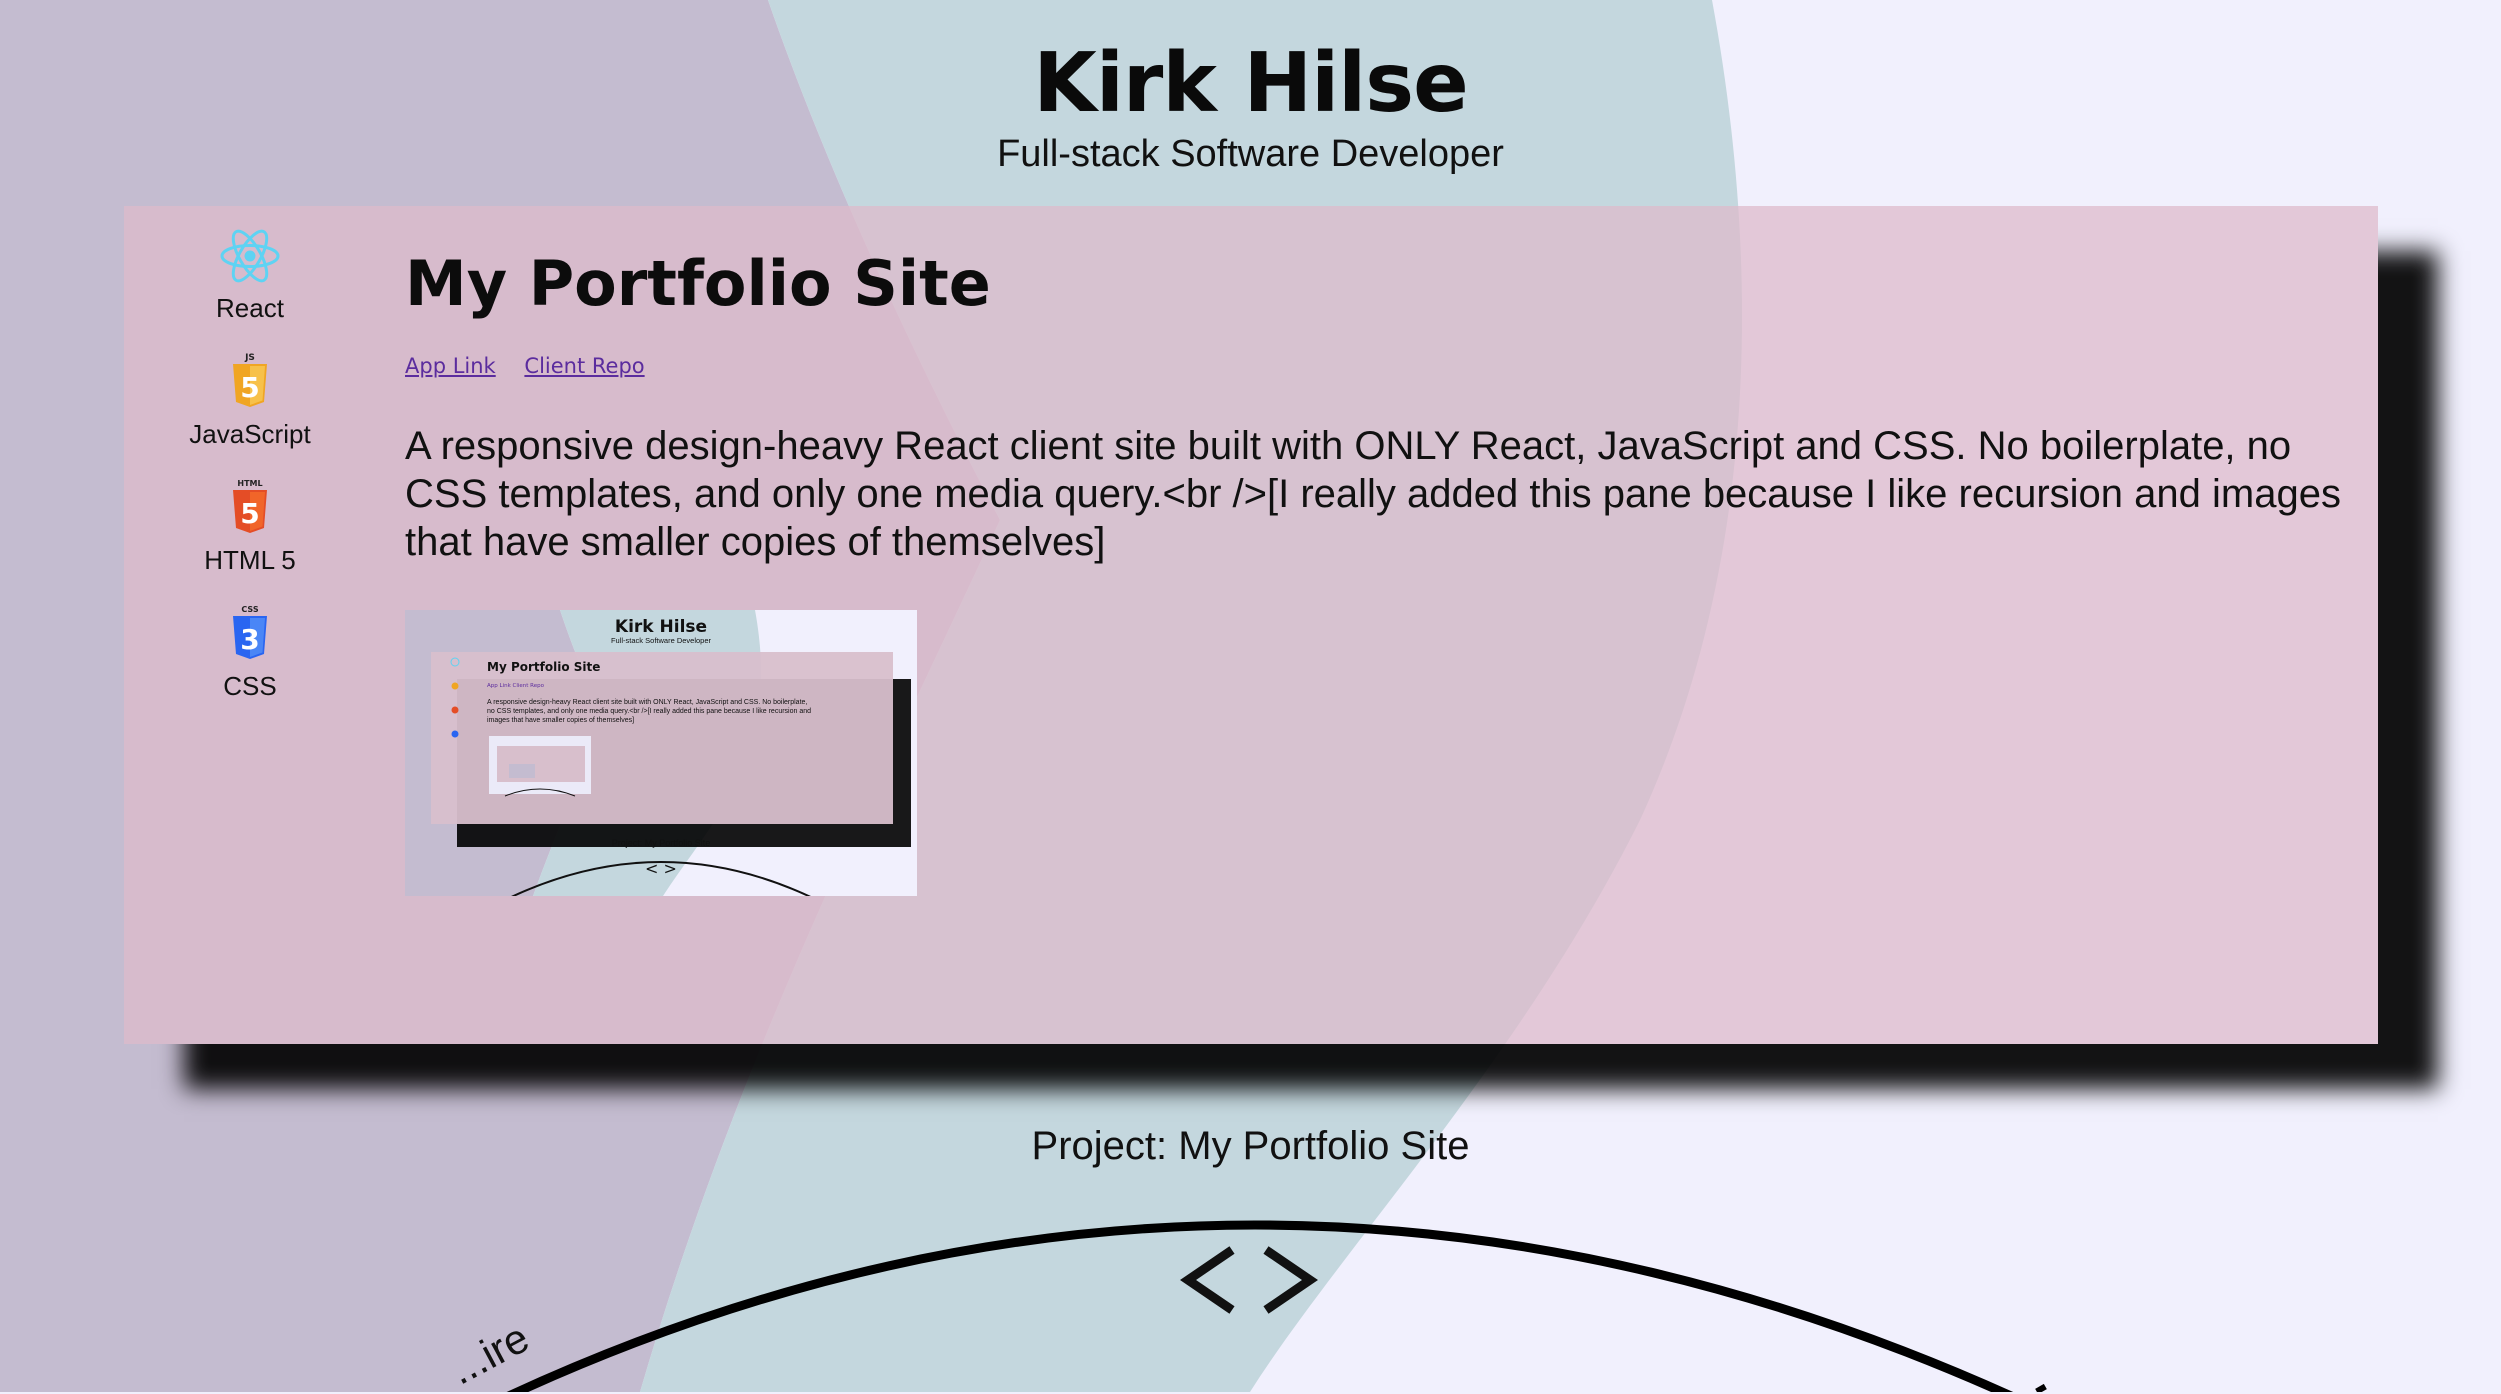  What do you see at coordinates (250, 560) in the screenshot?
I see `tech-label-html5: HTML 5` at bounding box center [250, 560].